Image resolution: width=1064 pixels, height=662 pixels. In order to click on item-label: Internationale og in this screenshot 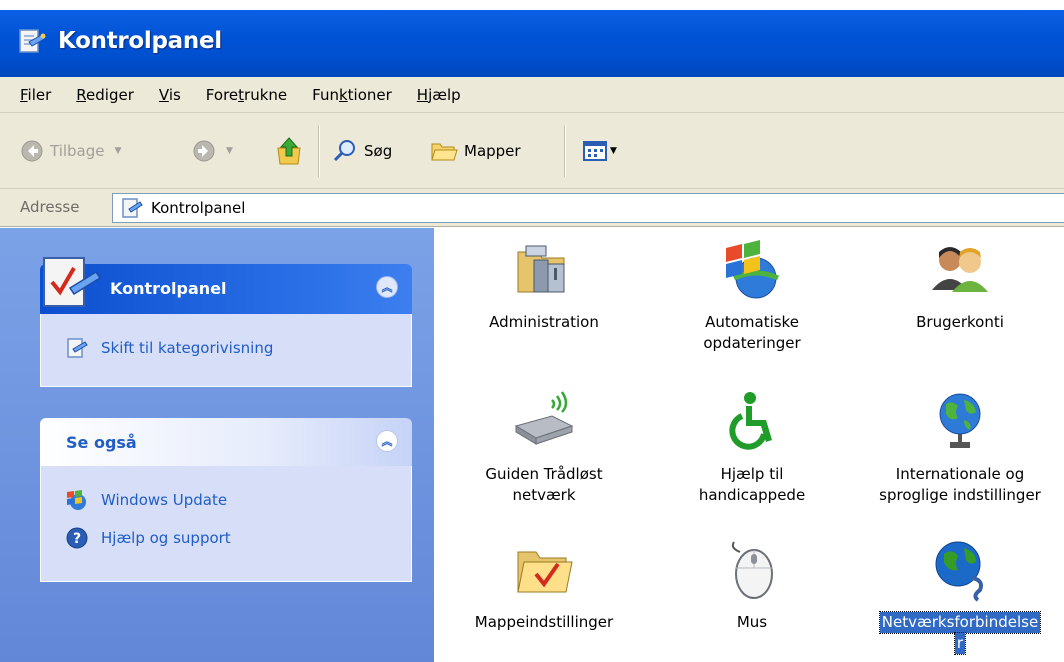, I will do `click(960, 474)`.